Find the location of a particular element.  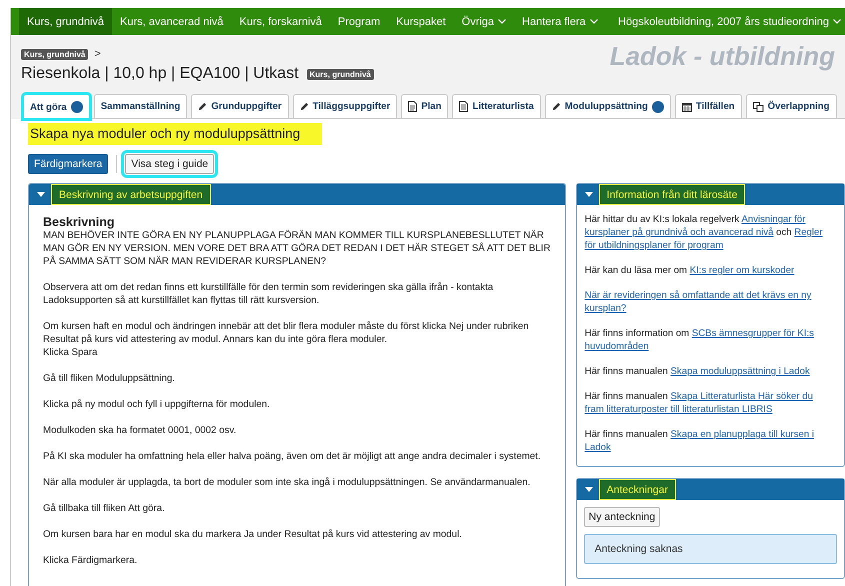

tab: Grunduppgifter is located at coordinates (240, 106).